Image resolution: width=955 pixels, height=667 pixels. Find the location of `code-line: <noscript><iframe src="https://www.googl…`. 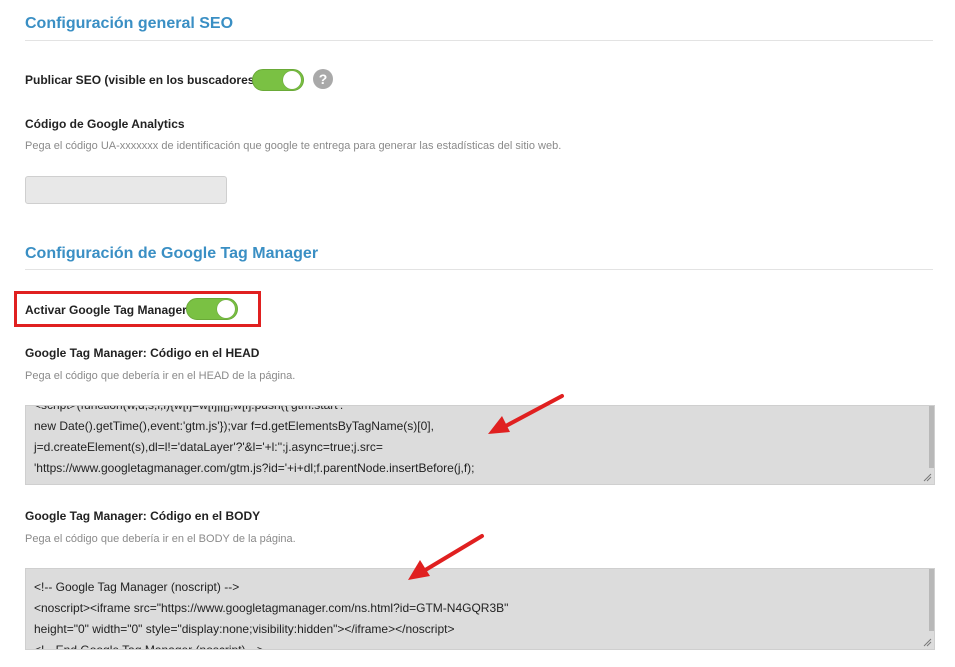

code-line: <noscript><iframe src="https://www.googl… is located at coordinates (271, 608).